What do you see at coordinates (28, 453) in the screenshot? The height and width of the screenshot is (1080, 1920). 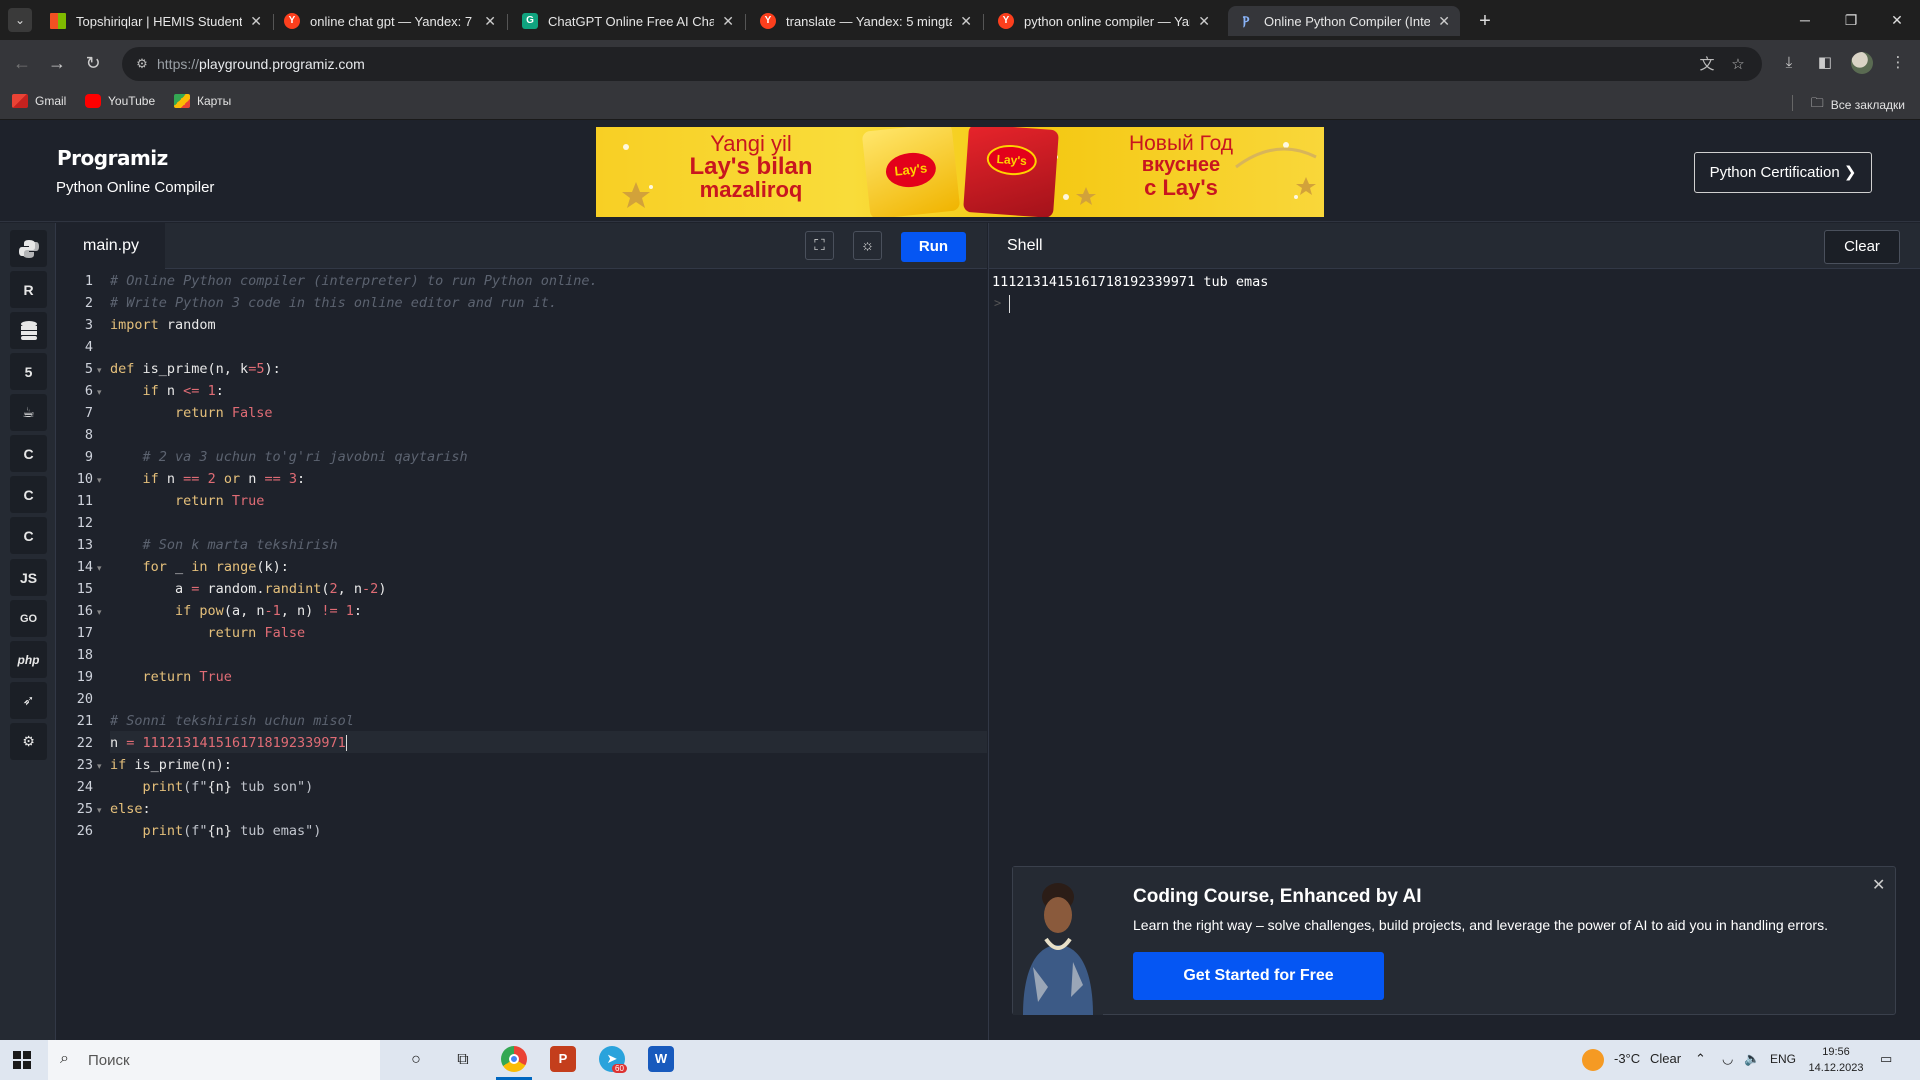 I see `c-language-icon: C` at bounding box center [28, 453].